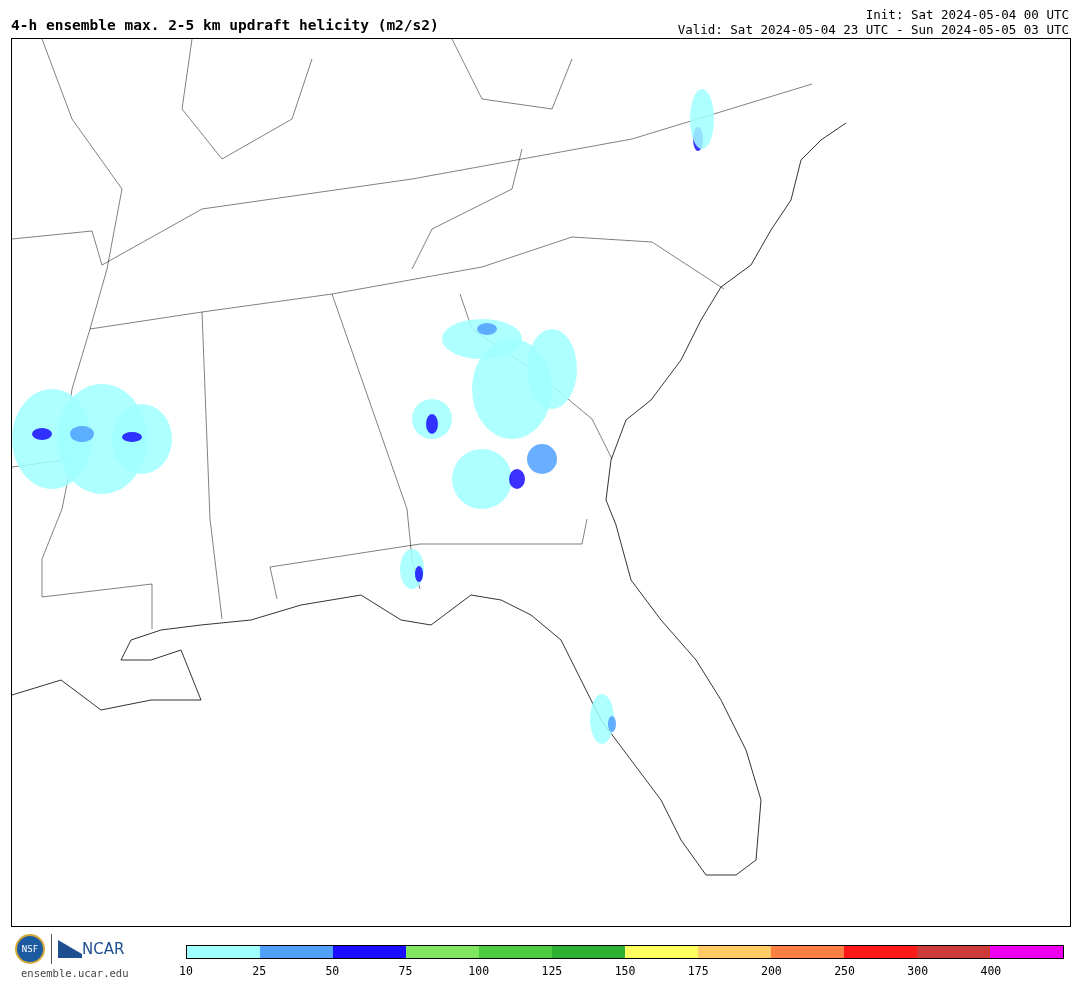  What do you see at coordinates (918, 971) in the screenshot?
I see `scale-label: 300` at bounding box center [918, 971].